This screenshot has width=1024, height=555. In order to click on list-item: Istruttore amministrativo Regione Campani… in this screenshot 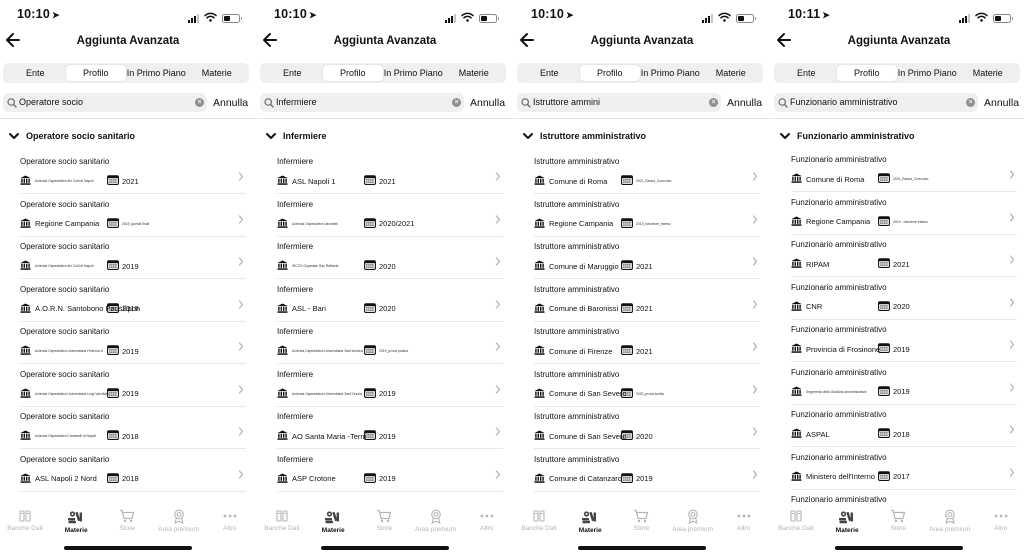, I will do `click(647, 216)`.